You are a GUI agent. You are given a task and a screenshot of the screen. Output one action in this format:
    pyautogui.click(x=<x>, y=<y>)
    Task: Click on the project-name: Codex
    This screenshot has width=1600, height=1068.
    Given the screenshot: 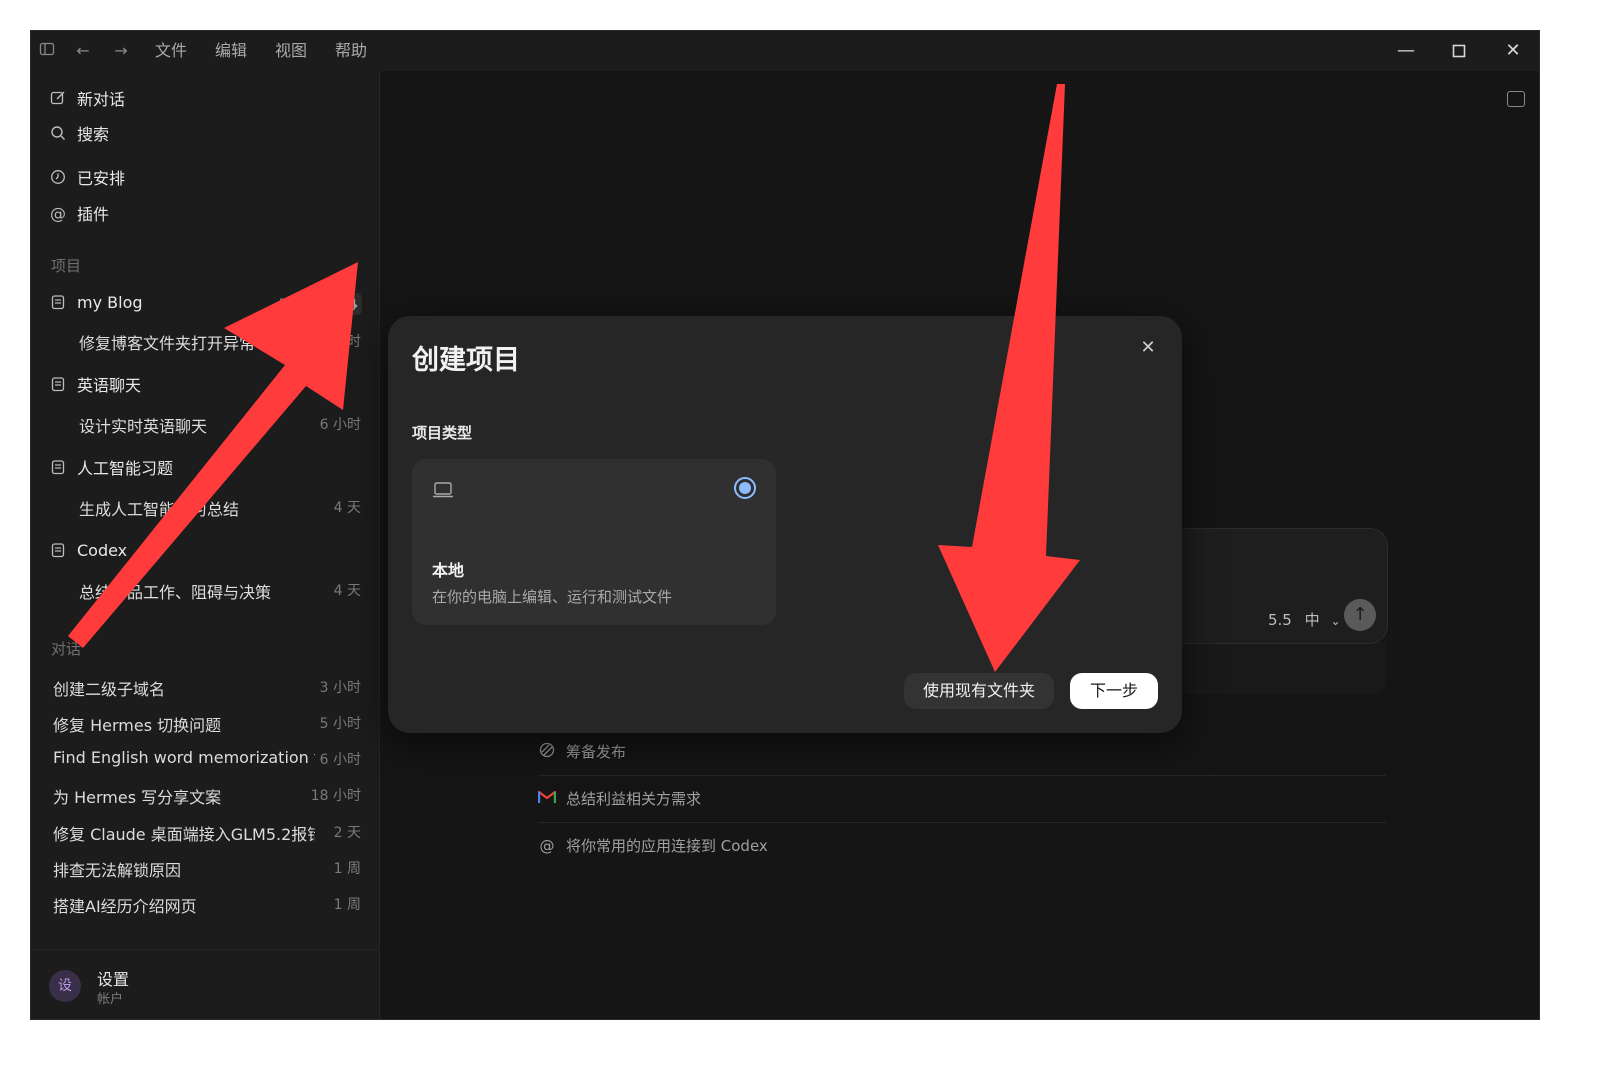 What is the action you would take?
    pyautogui.click(x=102, y=550)
    